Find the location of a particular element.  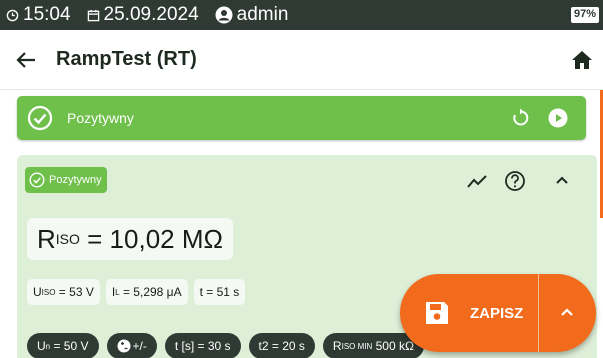

back-button is located at coordinates (26, 60).